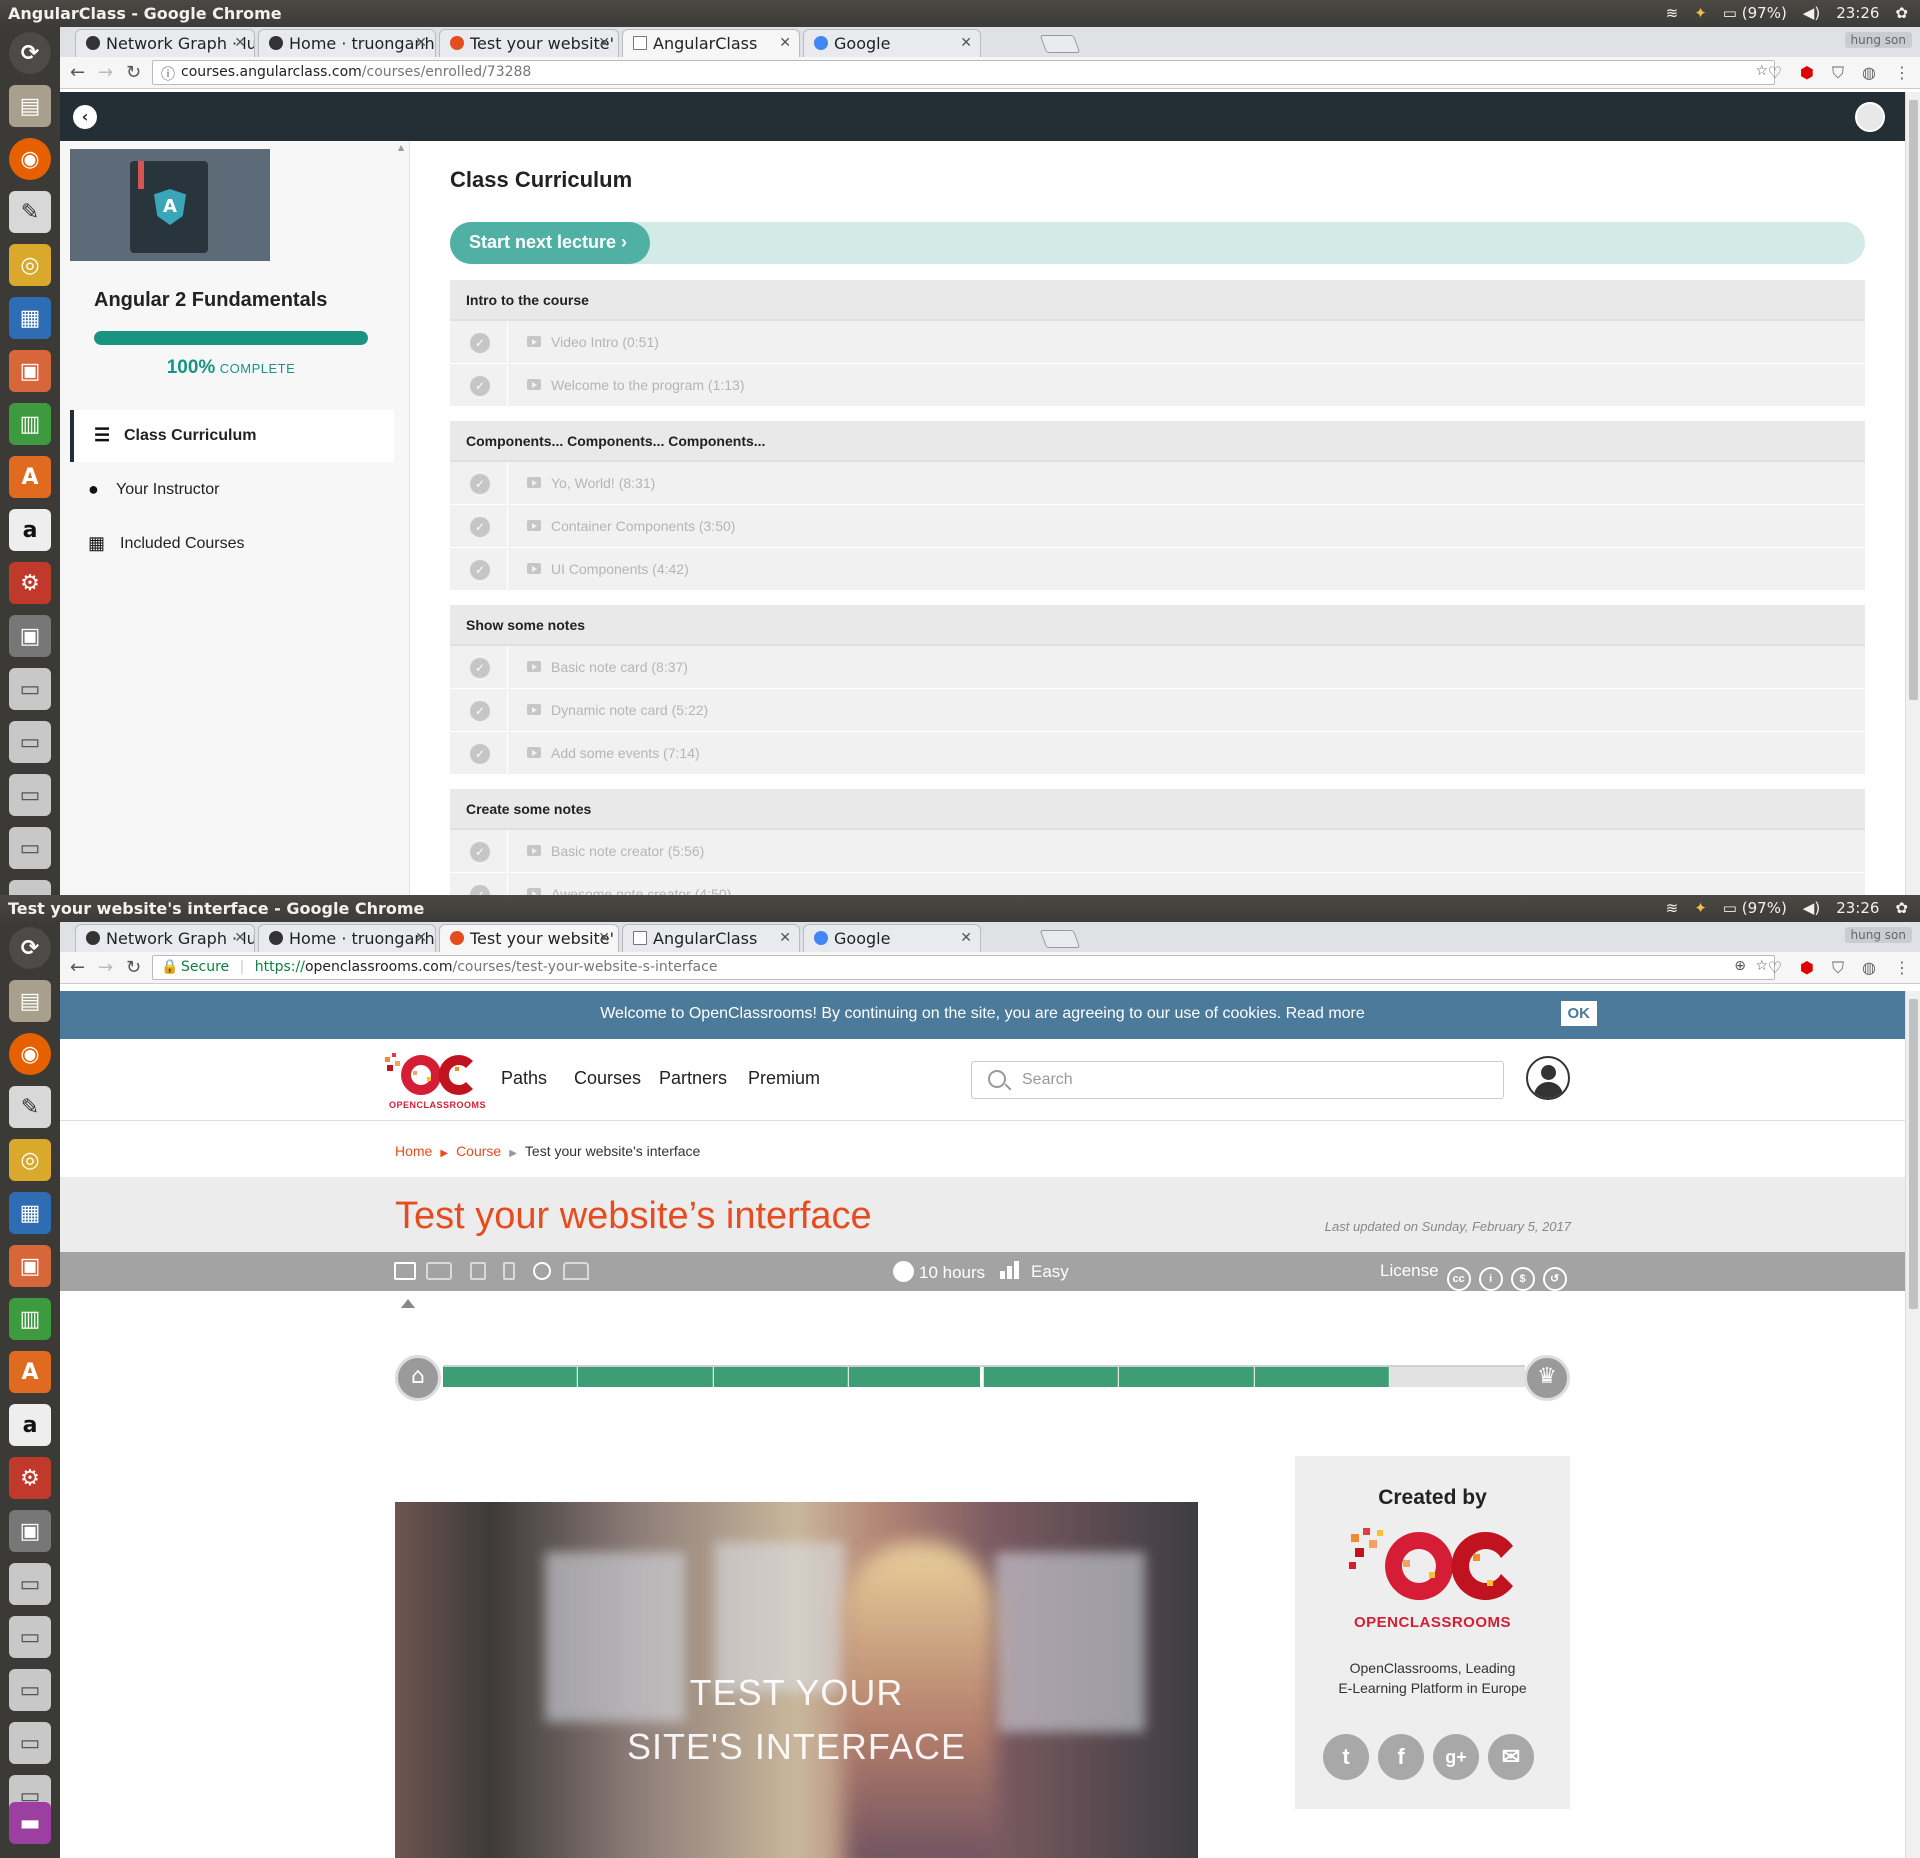 This screenshot has height=1858, width=1920. What do you see at coordinates (1838, 968) in the screenshot?
I see `shield-icon: ⛉` at bounding box center [1838, 968].